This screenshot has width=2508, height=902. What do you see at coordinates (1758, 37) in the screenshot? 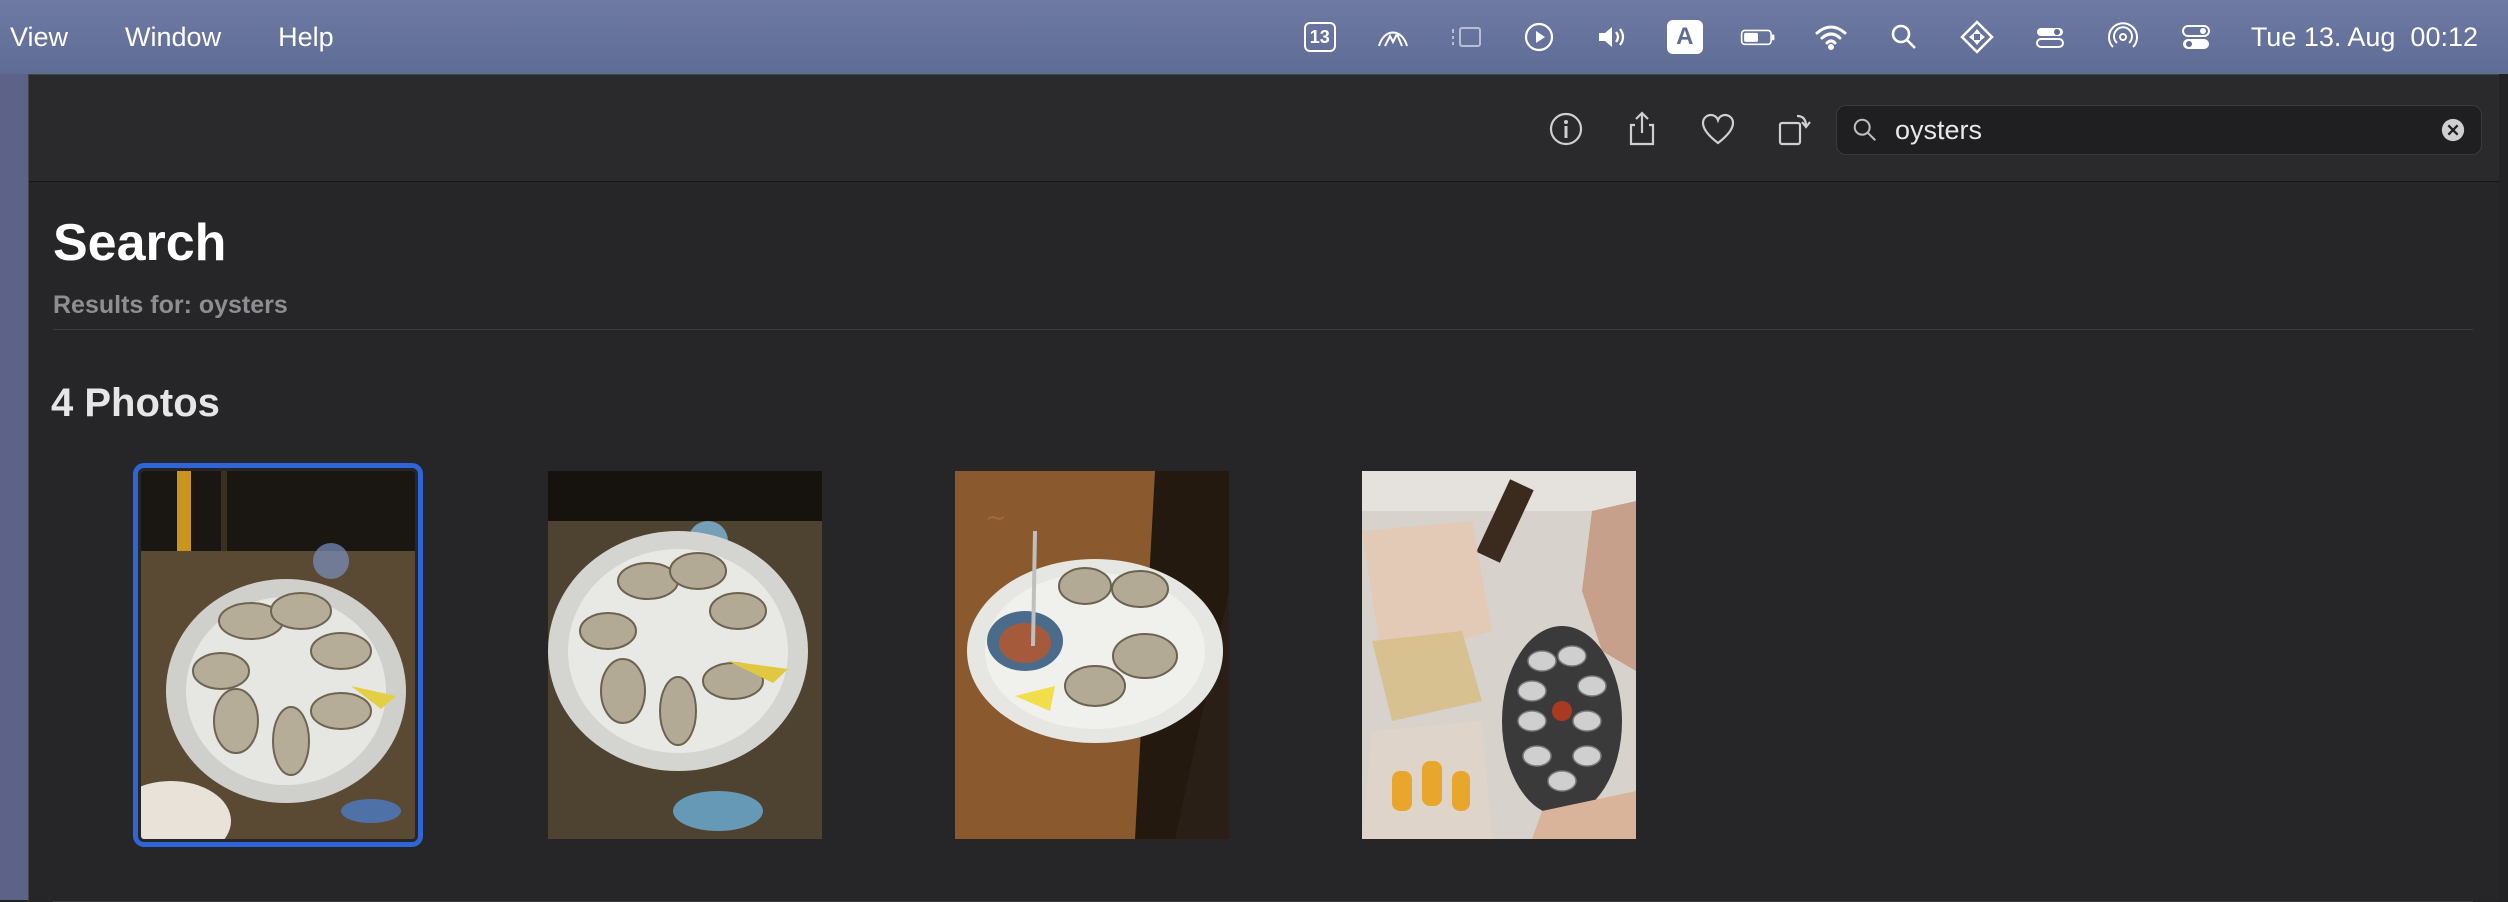
I see `battery-icon` at bounding box center [1758, 37].